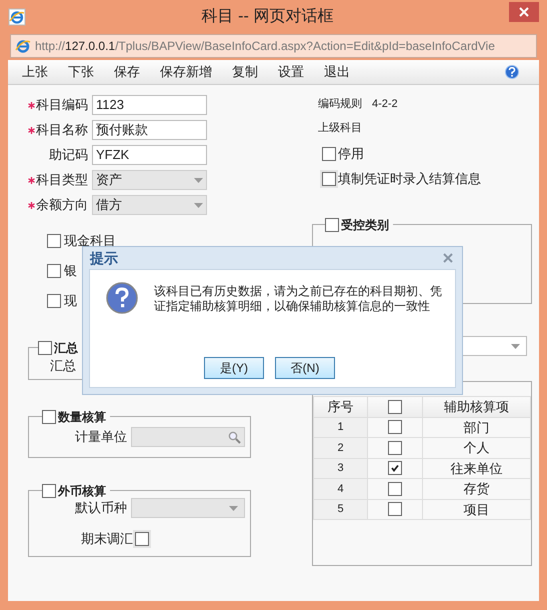 This screenshot has width=547, height=610. What do you see at coordinates (512, 72) in the screenshot?
I see `help-icon` at bounding box center [512, 72].